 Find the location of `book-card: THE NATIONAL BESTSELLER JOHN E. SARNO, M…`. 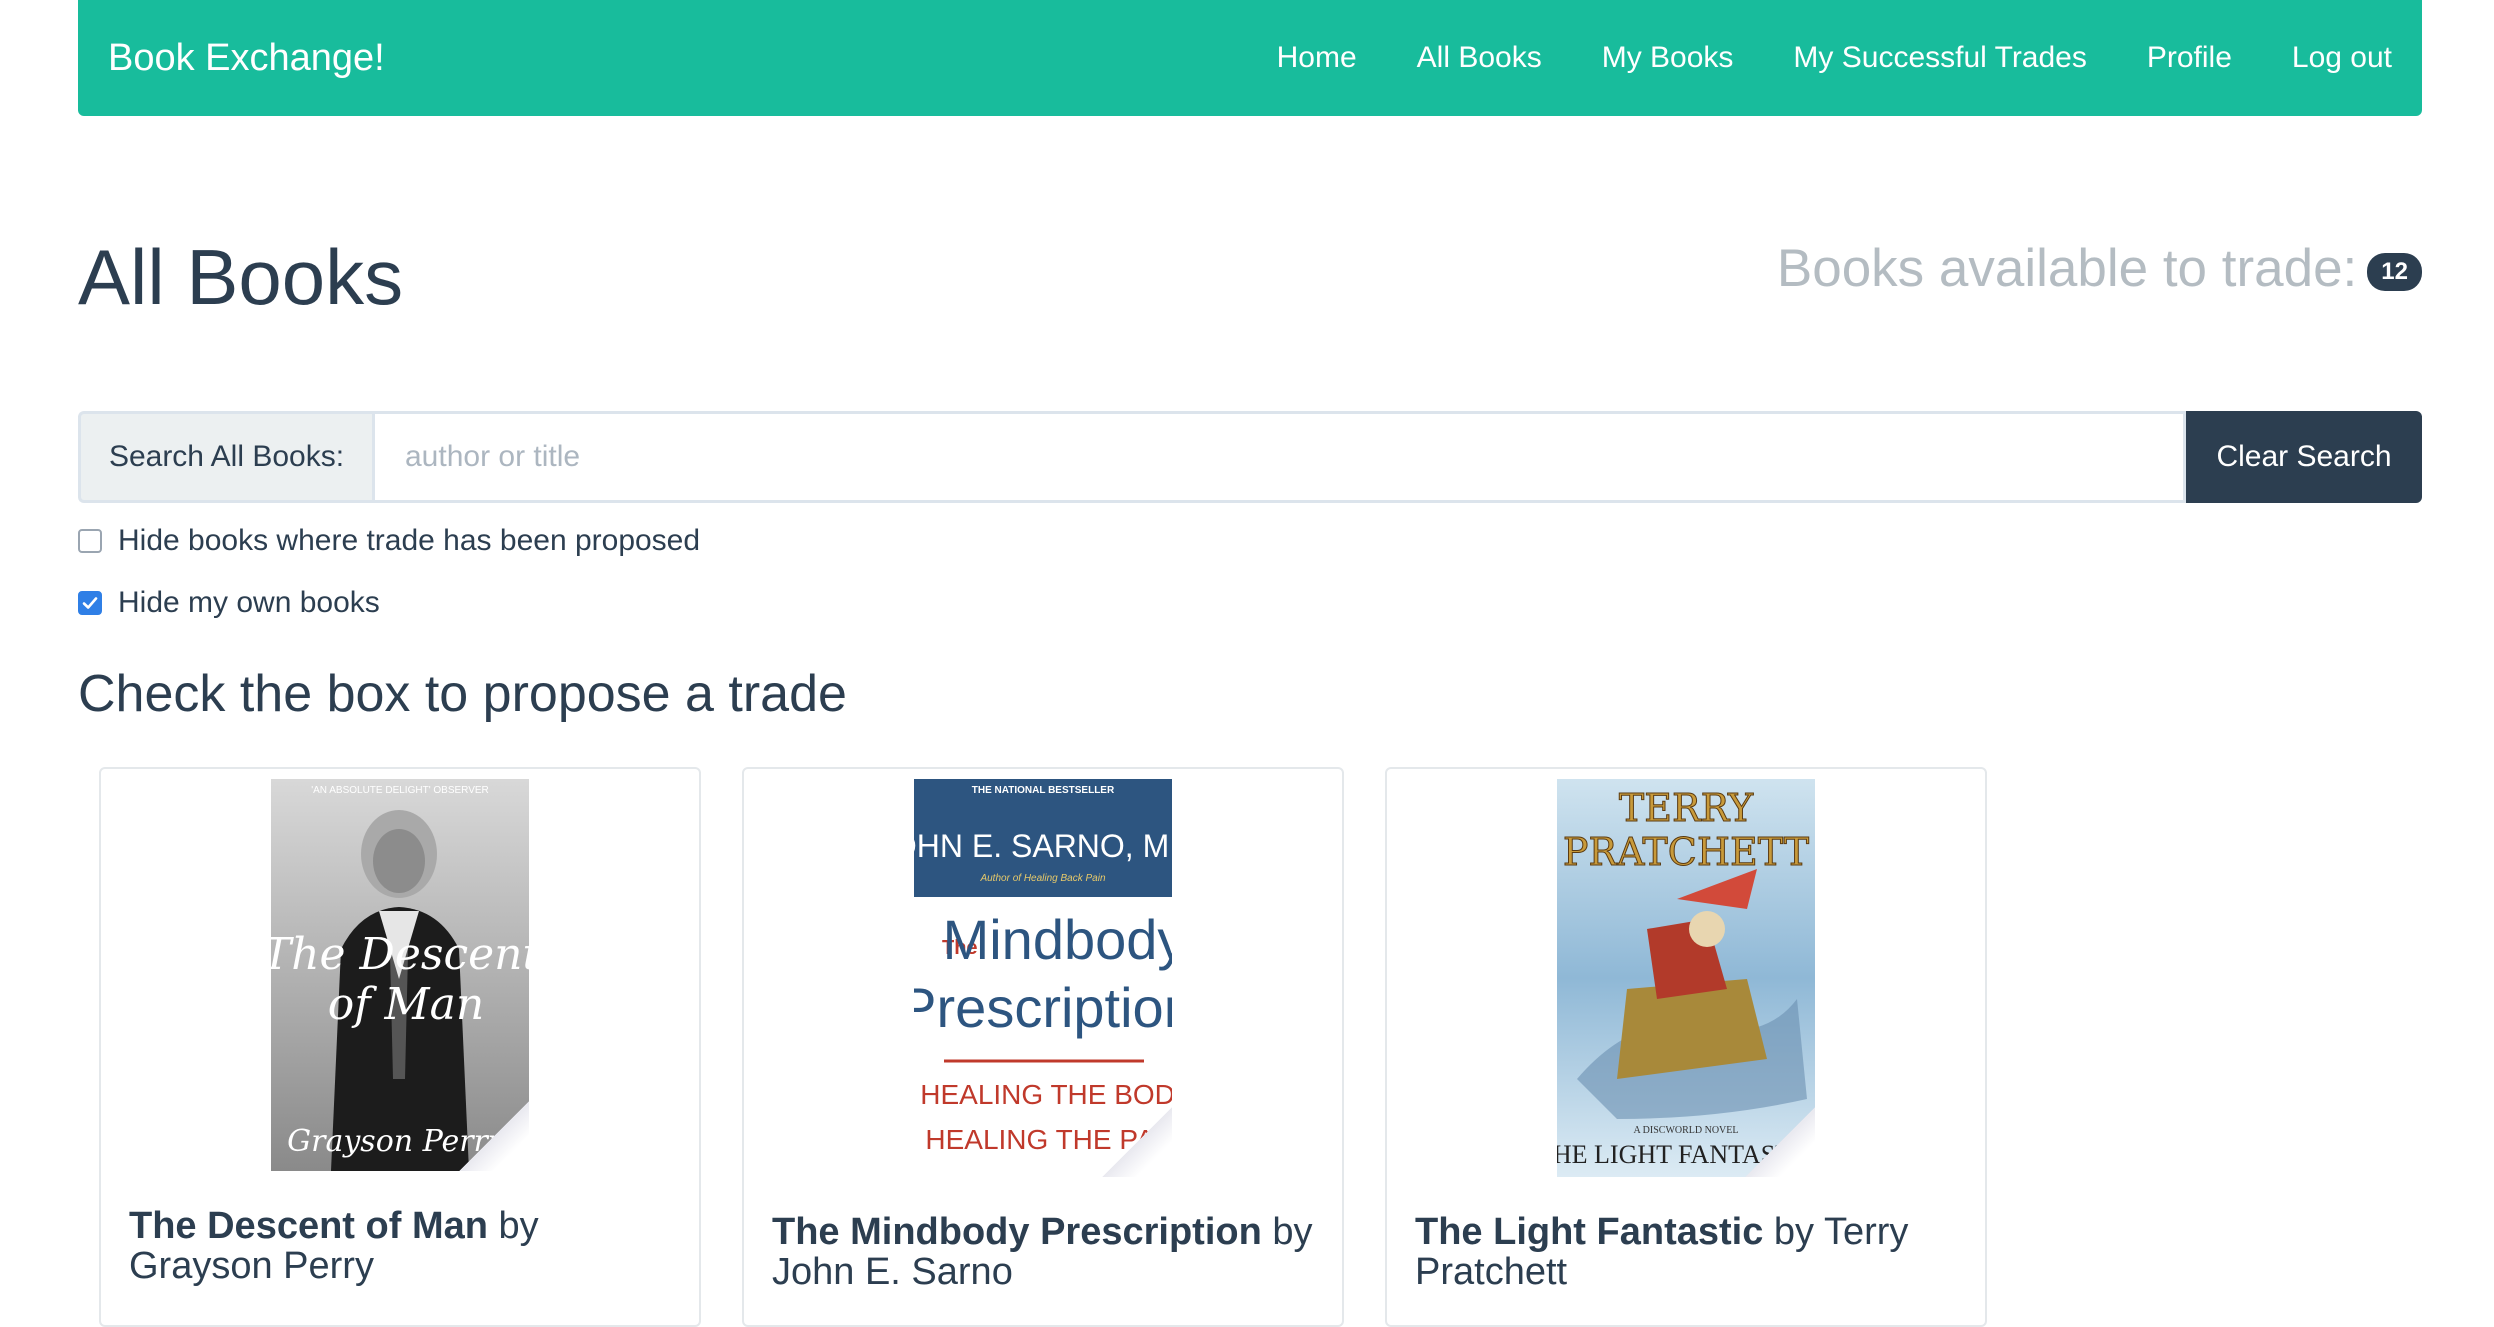

book-card: THE NATIONAL BESTSELLER JOHN E. SARNO, M… is located at coordinates (1043, 1047).